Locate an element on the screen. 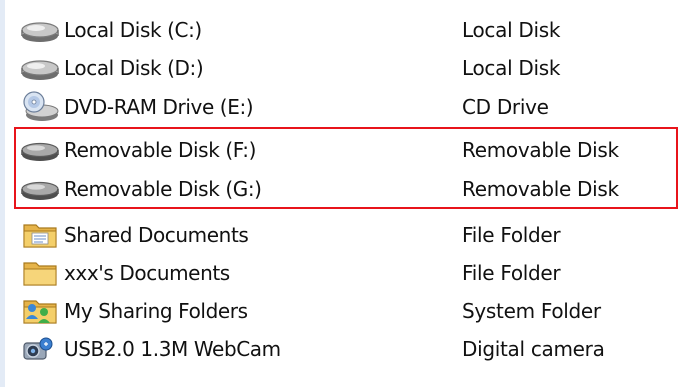 The image size is (680, 387). name-cell: Local Disk (C:) is located at coordinates (110, 30).